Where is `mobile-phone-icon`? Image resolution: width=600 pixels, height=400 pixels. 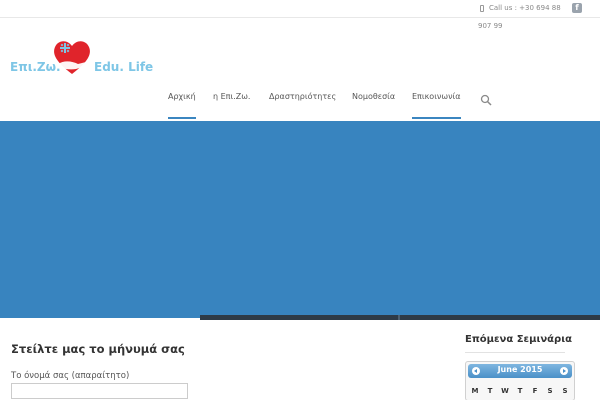
mobile-phone-icon is located at coordinates (482, 8).